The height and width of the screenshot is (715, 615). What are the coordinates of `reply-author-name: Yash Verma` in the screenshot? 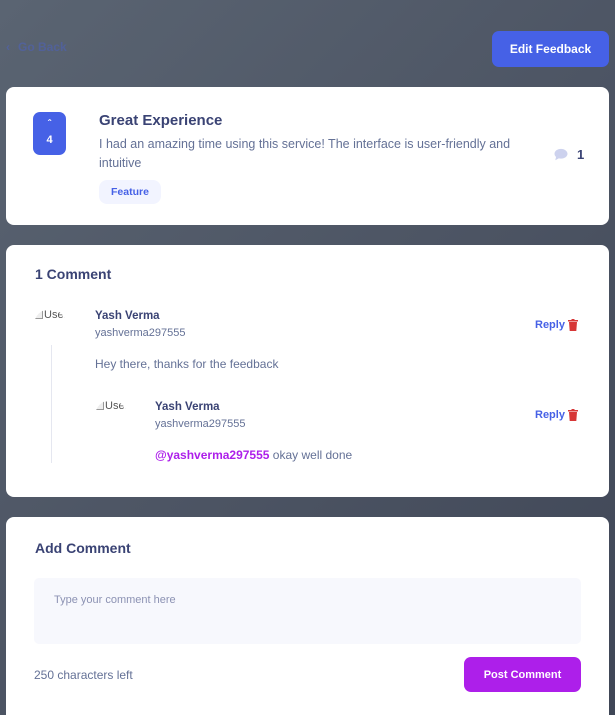 It's located at (187, 407).